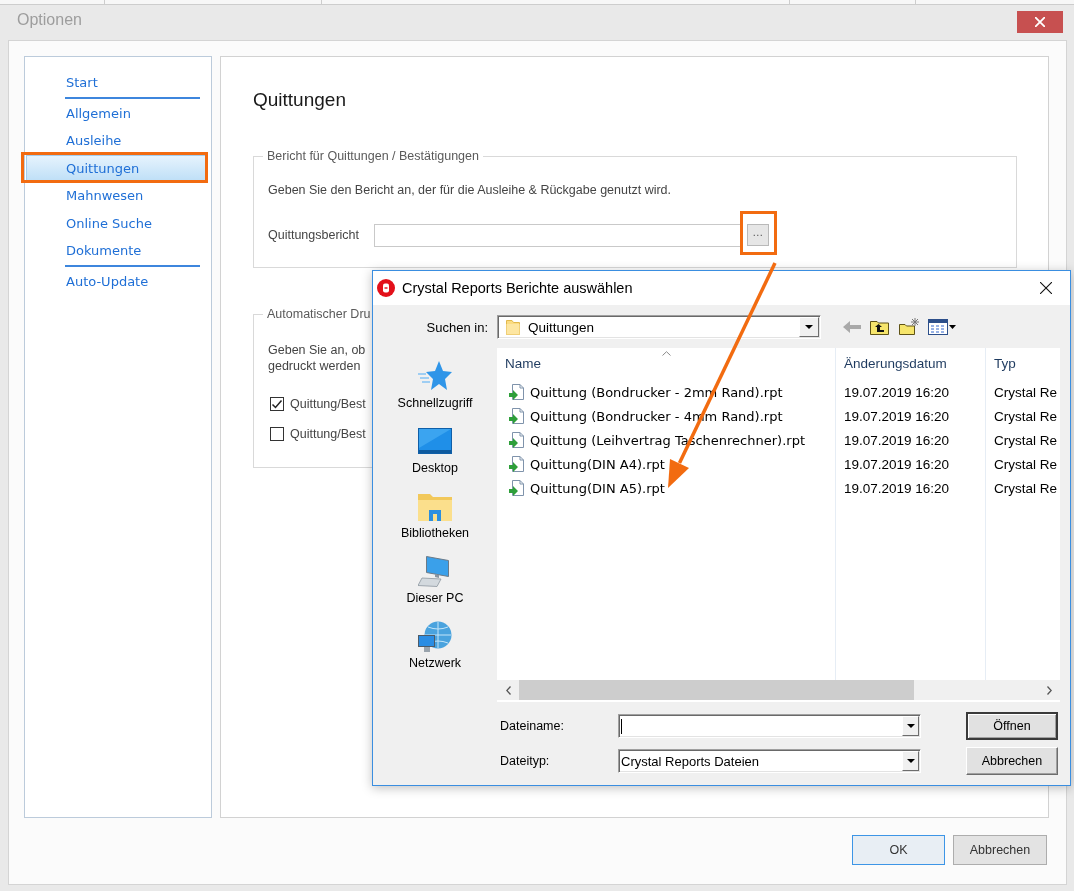 This screenshot has height=891, width=1074. Describe the element at coordinates (557, 235) in the screenshot. I see `report-path-field` at that location.